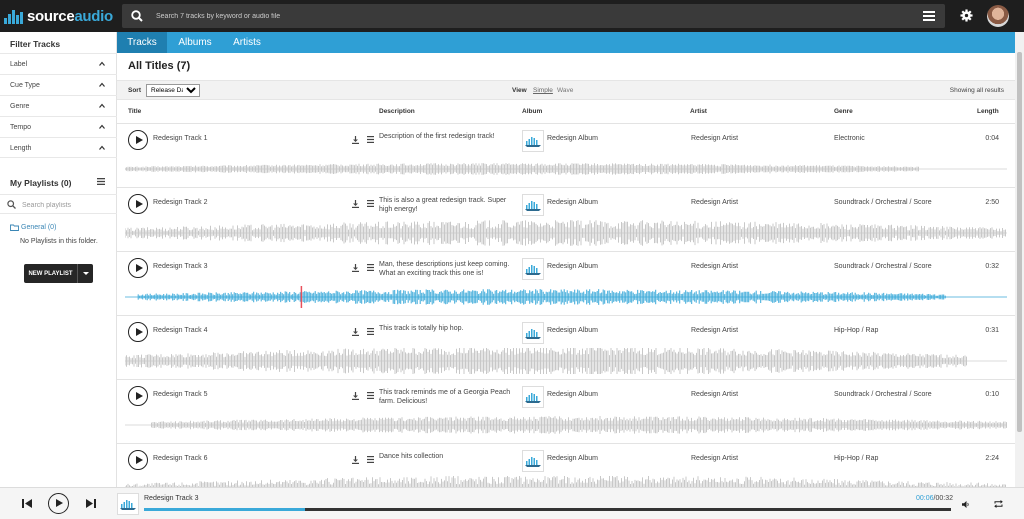 Image resolution: width=1024 pixels, height=519 pixels. I want to click on volume-icon, so click(966, 504).